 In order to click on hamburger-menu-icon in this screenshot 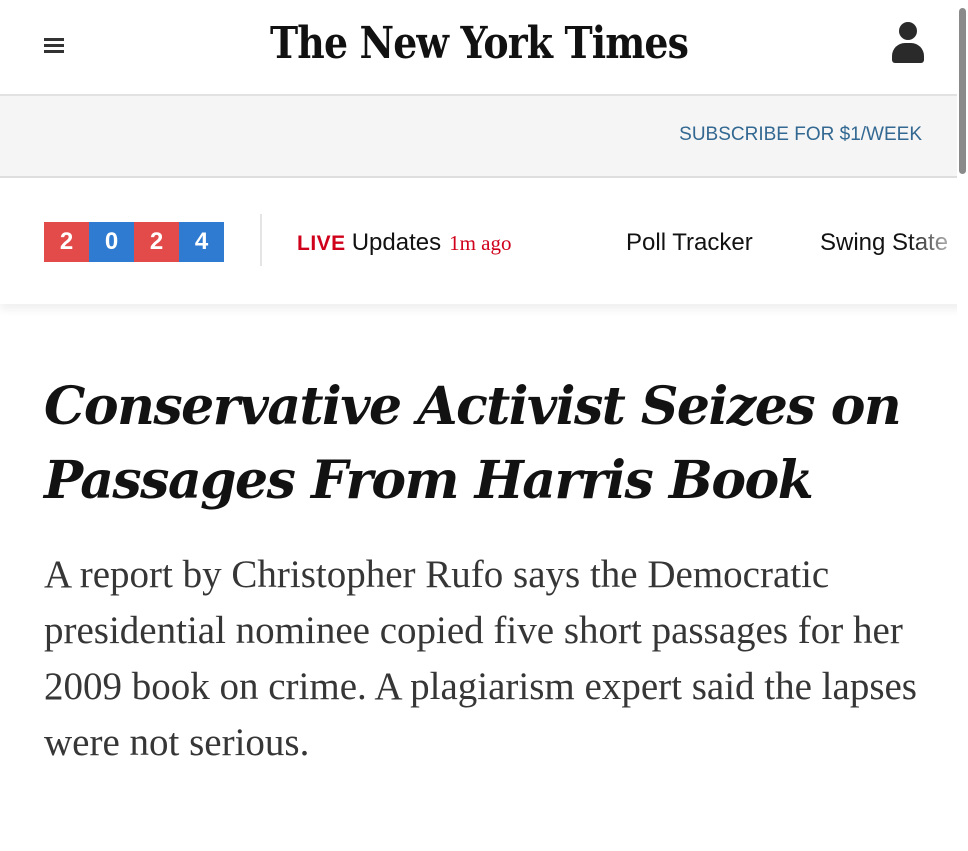, I will do `click(55, 45)`.